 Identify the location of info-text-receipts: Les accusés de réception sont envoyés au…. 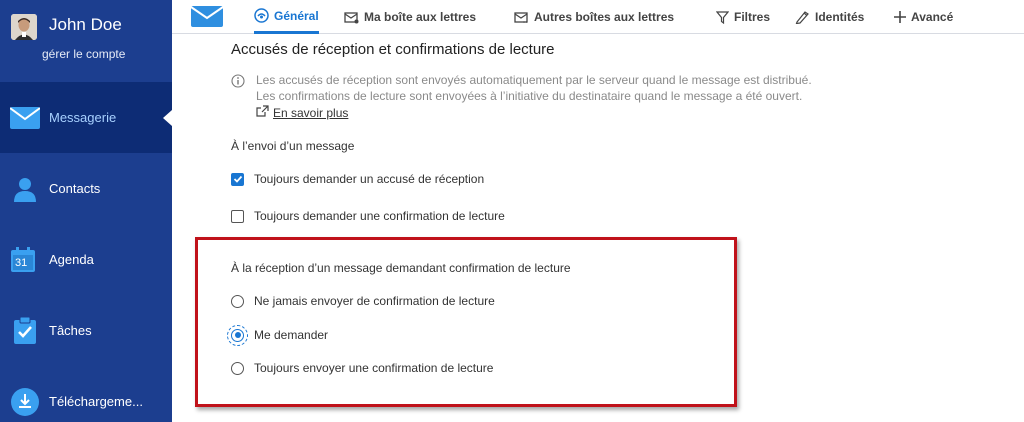
(534, 80).